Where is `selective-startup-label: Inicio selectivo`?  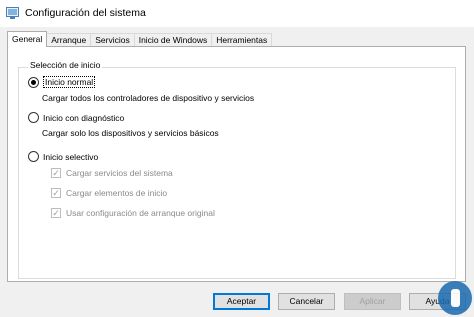 selective-startup-label: Inicio selectivo is located at coordinates (71, 156).